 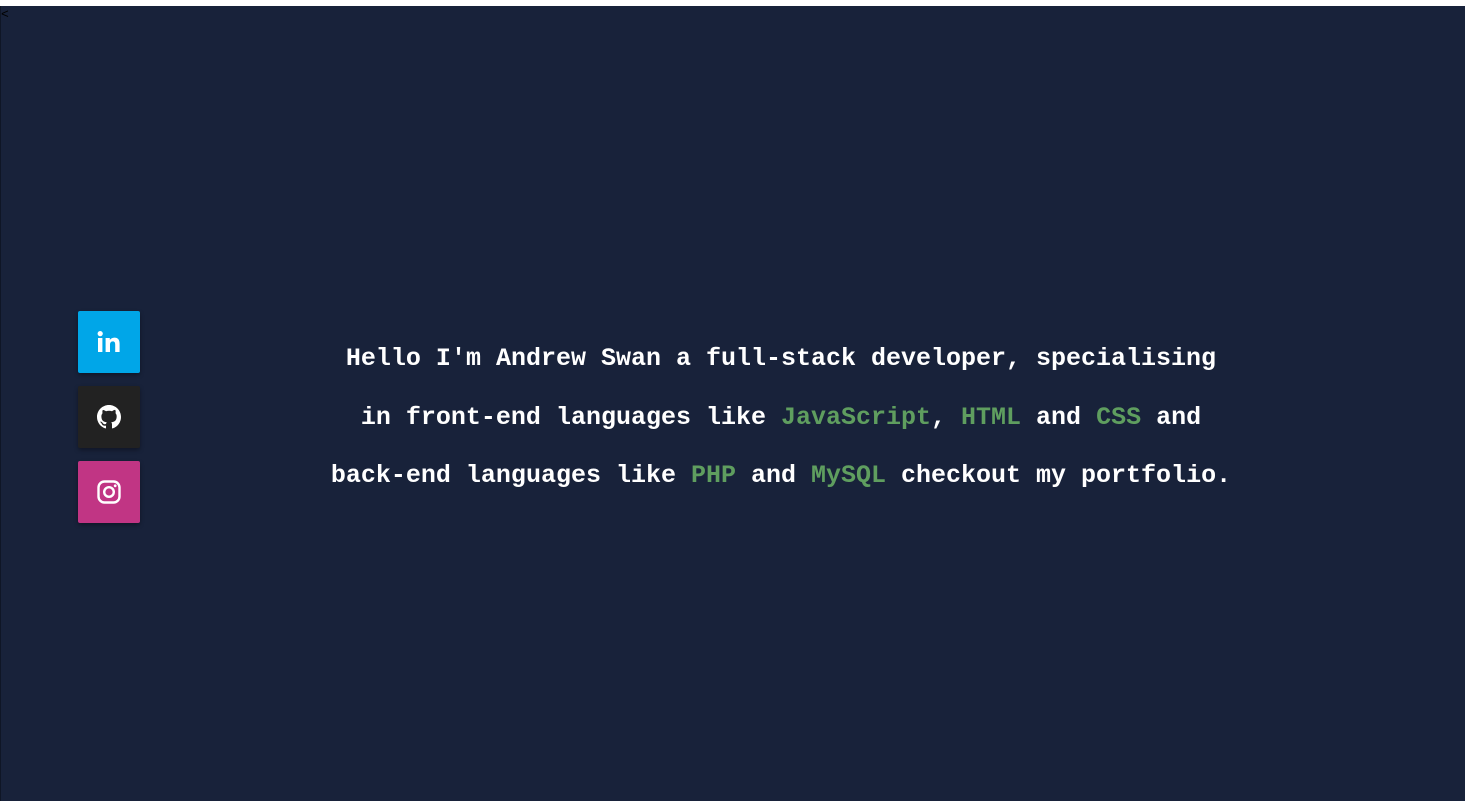 I want to click on intro-line-3-prefix: back-end languages like, so click(x=510, y=475).